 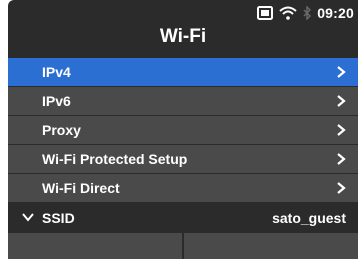 I want to click on wifi-icon, so click(x=288, y=13).